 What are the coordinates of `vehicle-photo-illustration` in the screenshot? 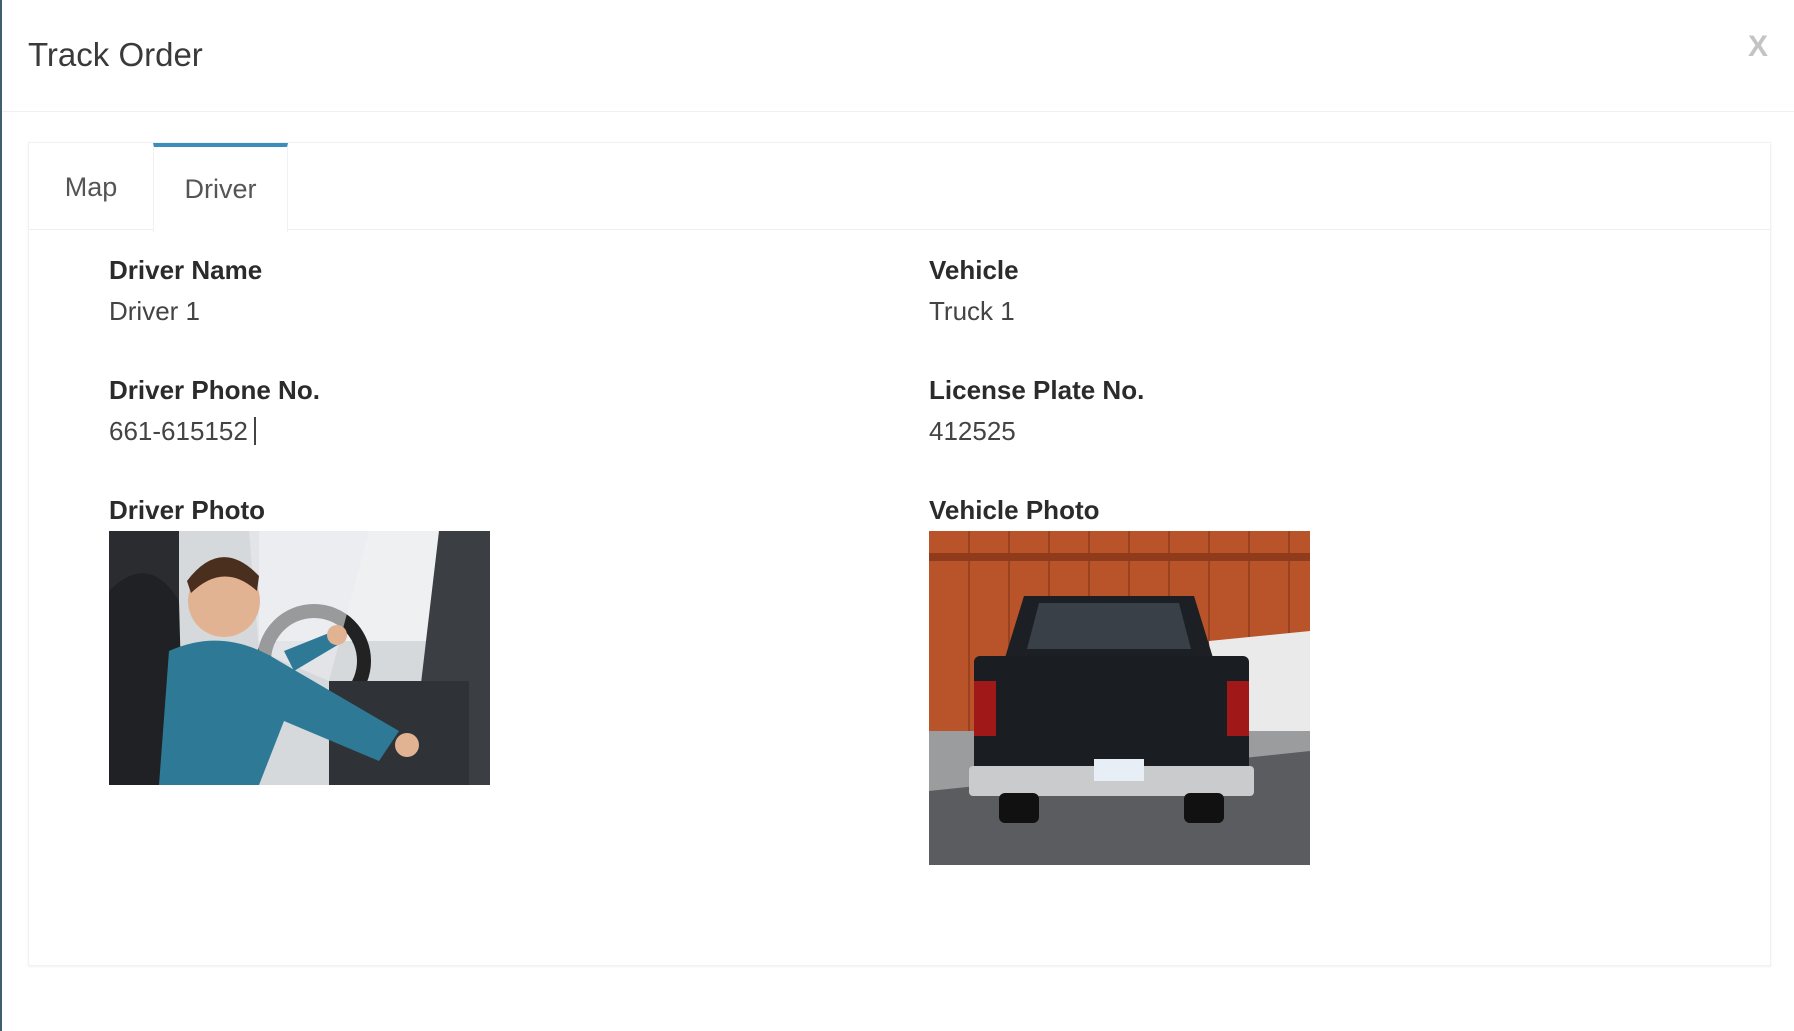 It's located at (1119, 698).